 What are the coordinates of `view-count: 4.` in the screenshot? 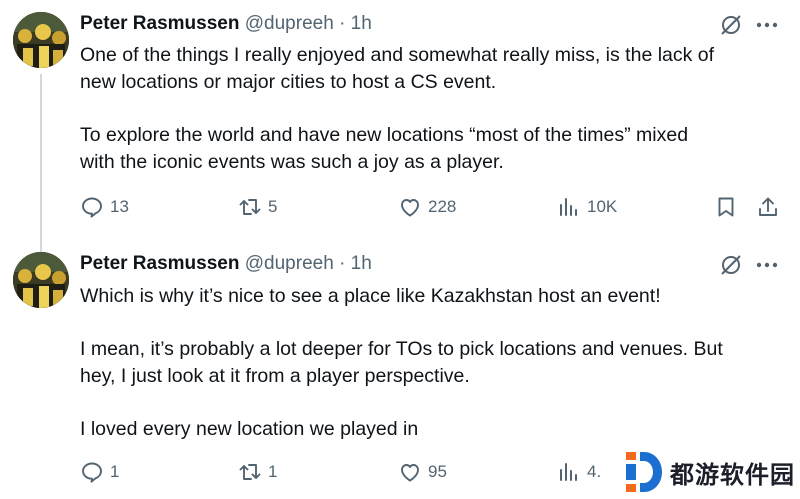 It's located at (594, 471).